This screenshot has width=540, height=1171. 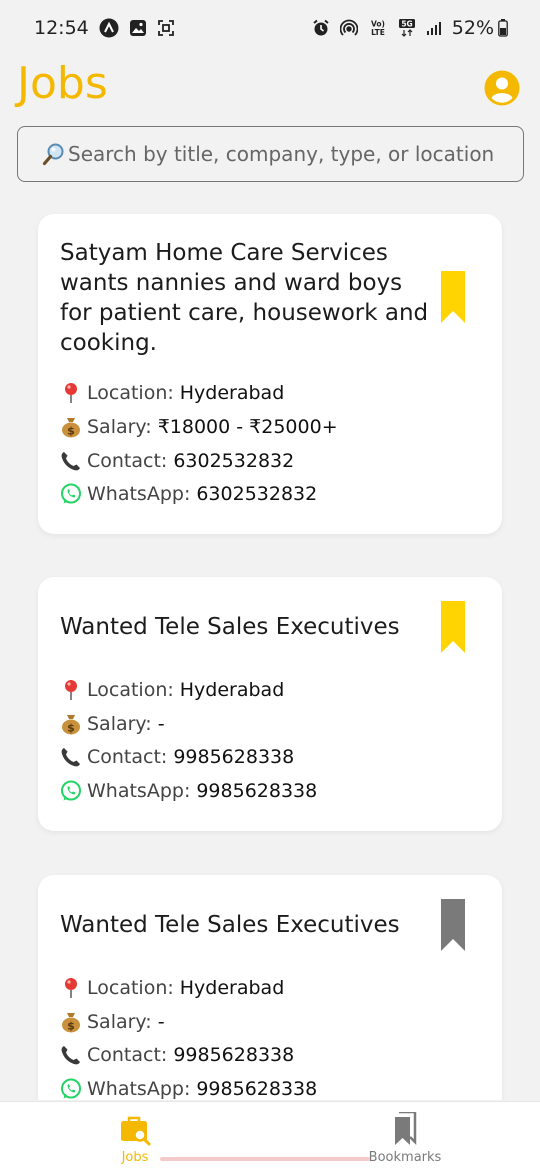 What do you see at coordinates (472, 28) in the screenshot?
I see `battery-percent: 52%` at bounding box center [472, 28].